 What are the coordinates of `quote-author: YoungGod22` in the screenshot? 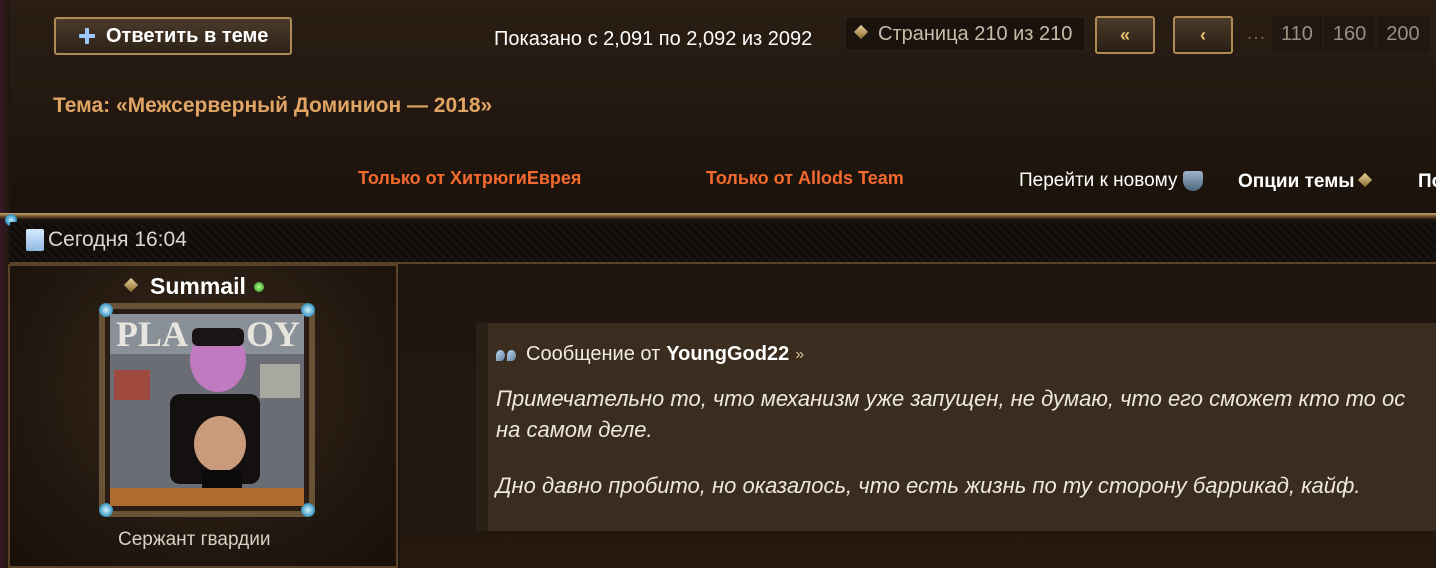 It's located at (728, 354).